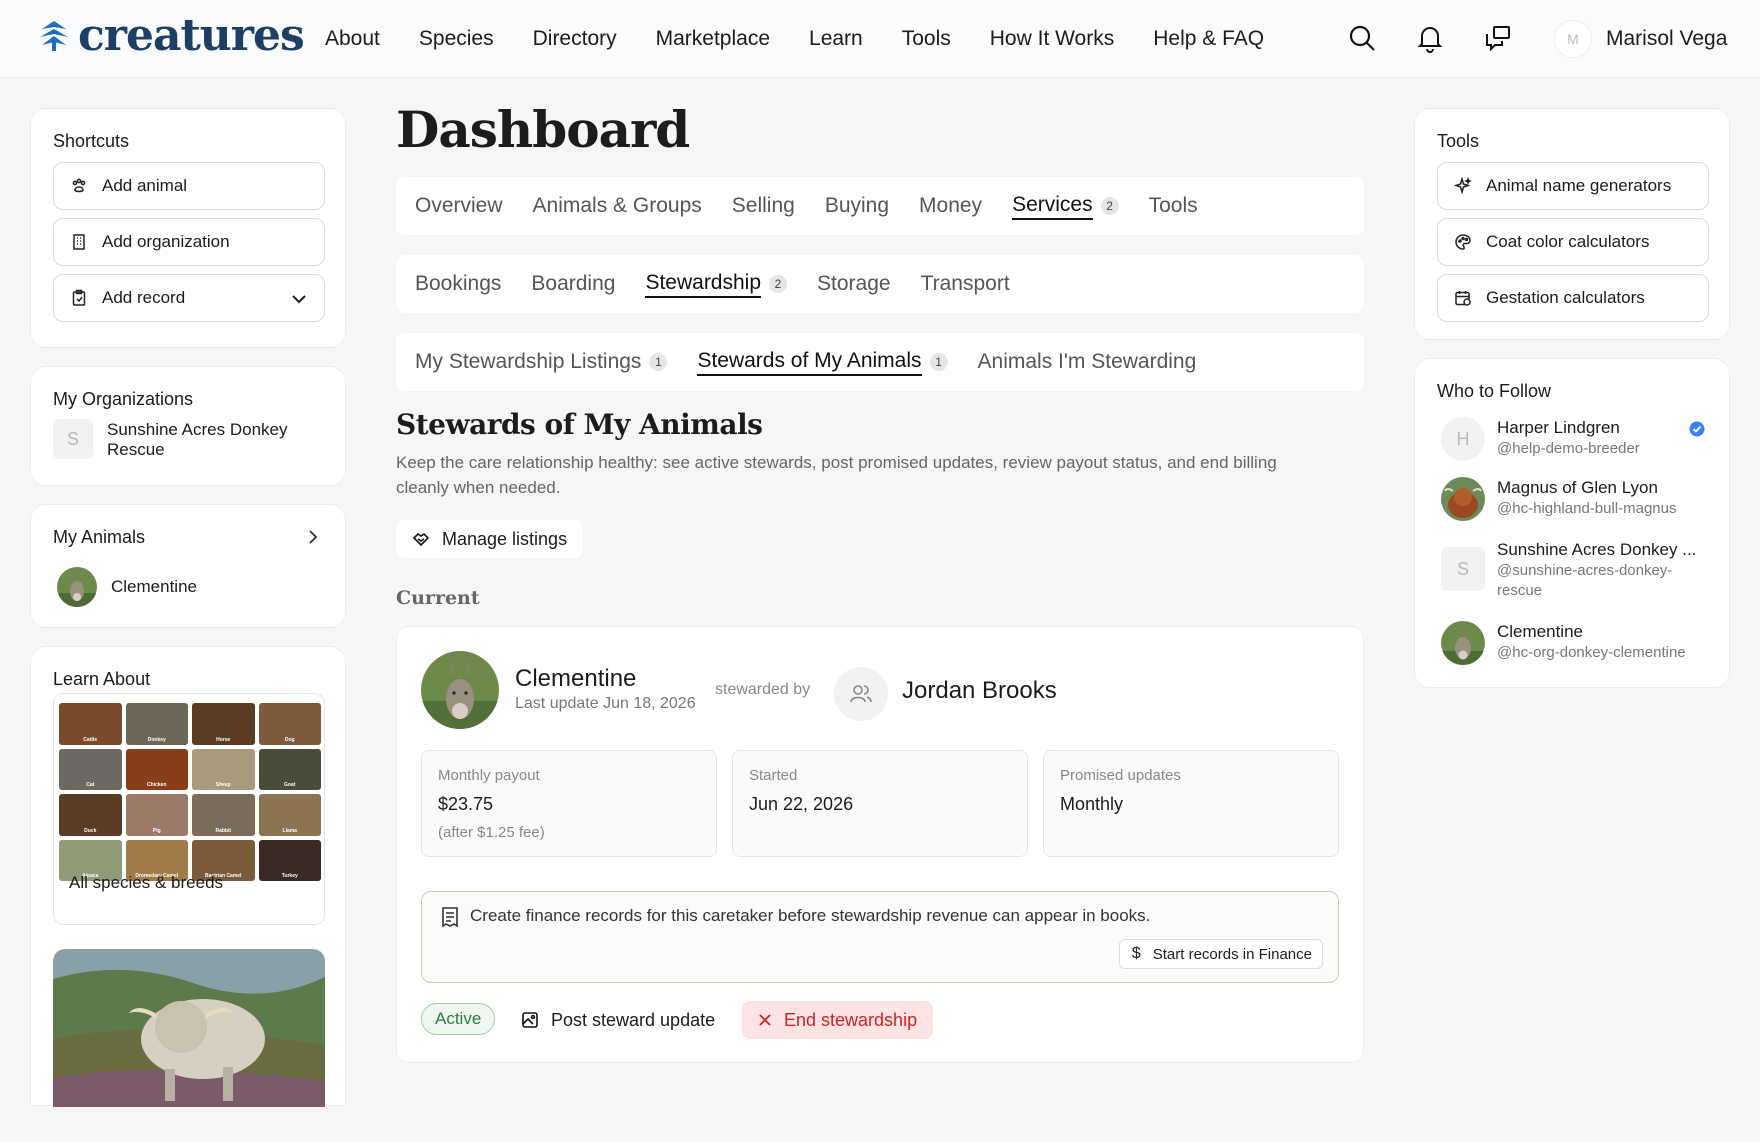 This screenshot has height=1142, width=1760. Describe the element at coordinates (146, 883) in the screenshot. I see `all-species-link: All species & breeds` at that location.